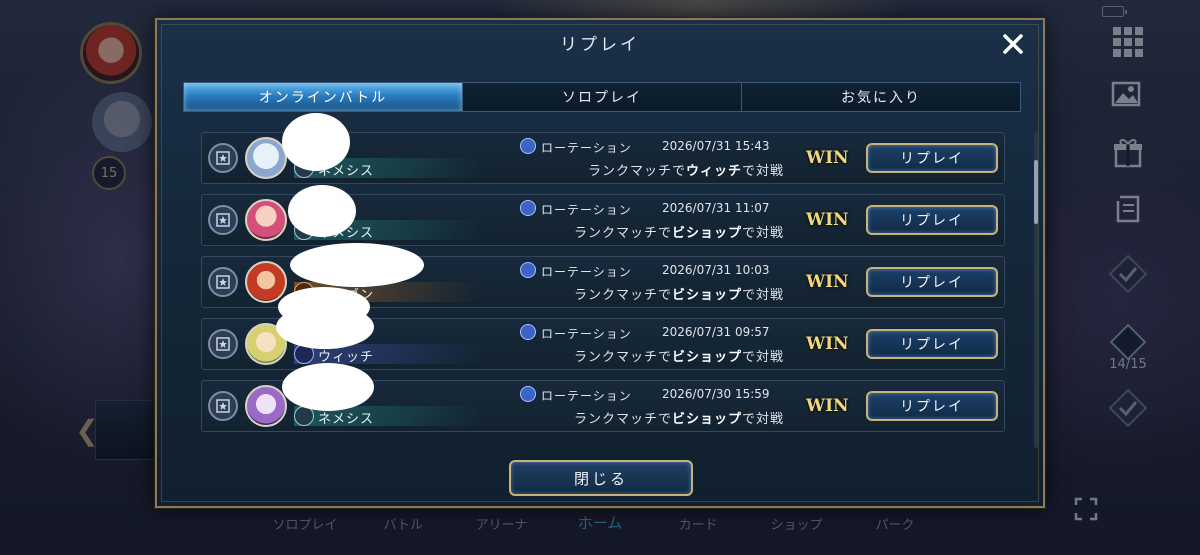 The width and height of the screenshot is (1200, 555). What do you see at coordinates (601, 478) in the screenshot?
I see `close-button: 閉じる` at bounding box center [601, 478].